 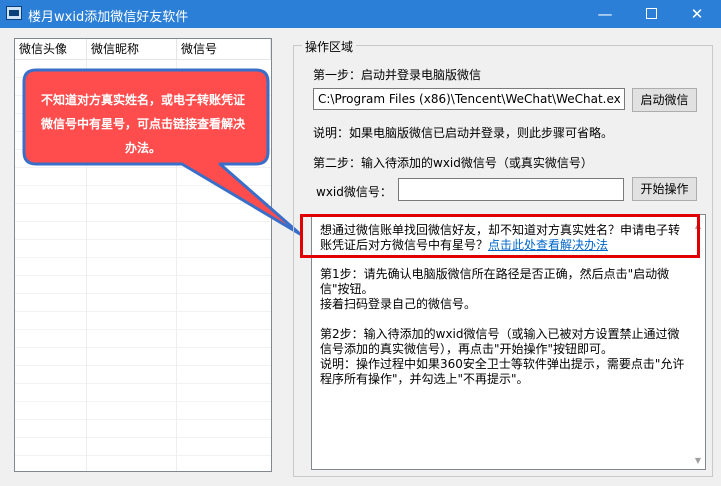 I want to click on close-button: ✕, so click(x=697, y=14).